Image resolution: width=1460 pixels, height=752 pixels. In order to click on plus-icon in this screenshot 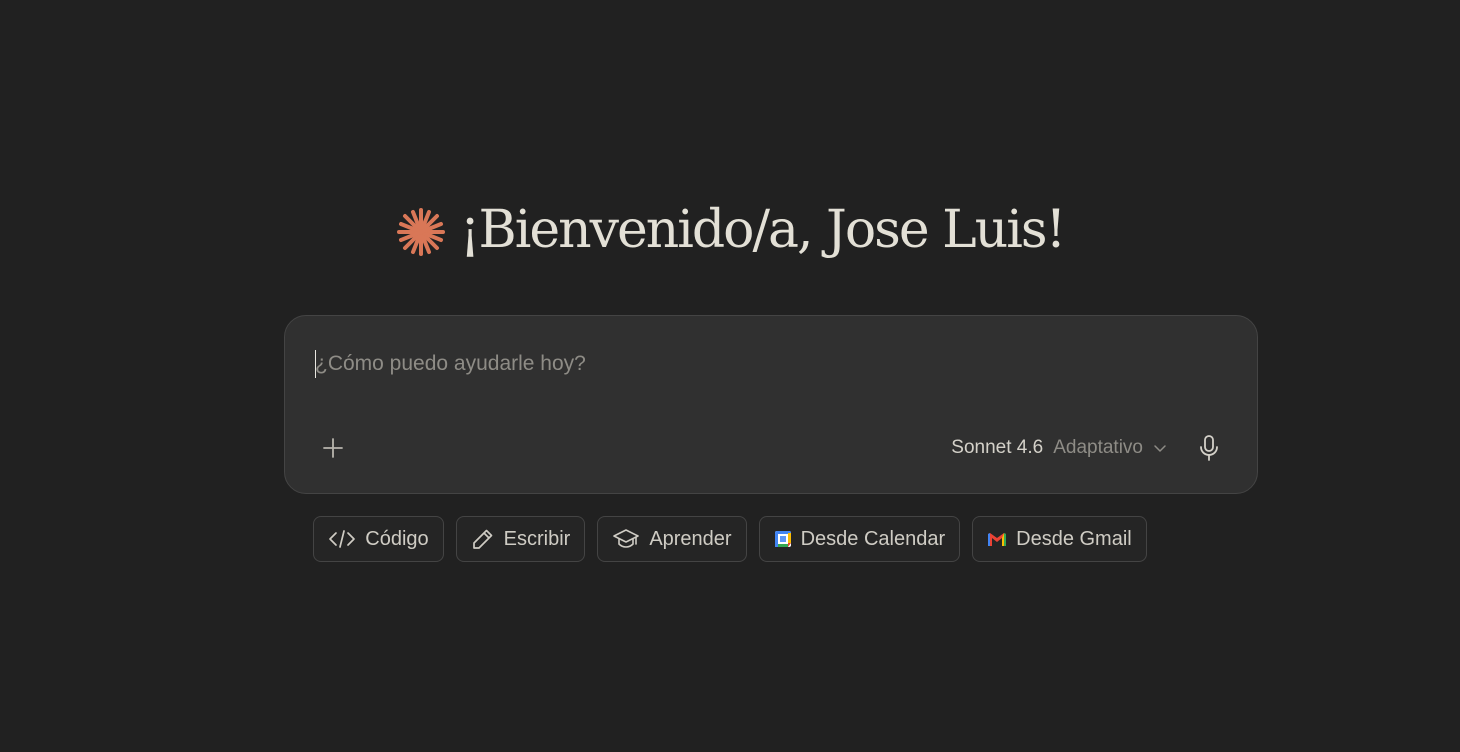, I will do `click(333, 448)`.